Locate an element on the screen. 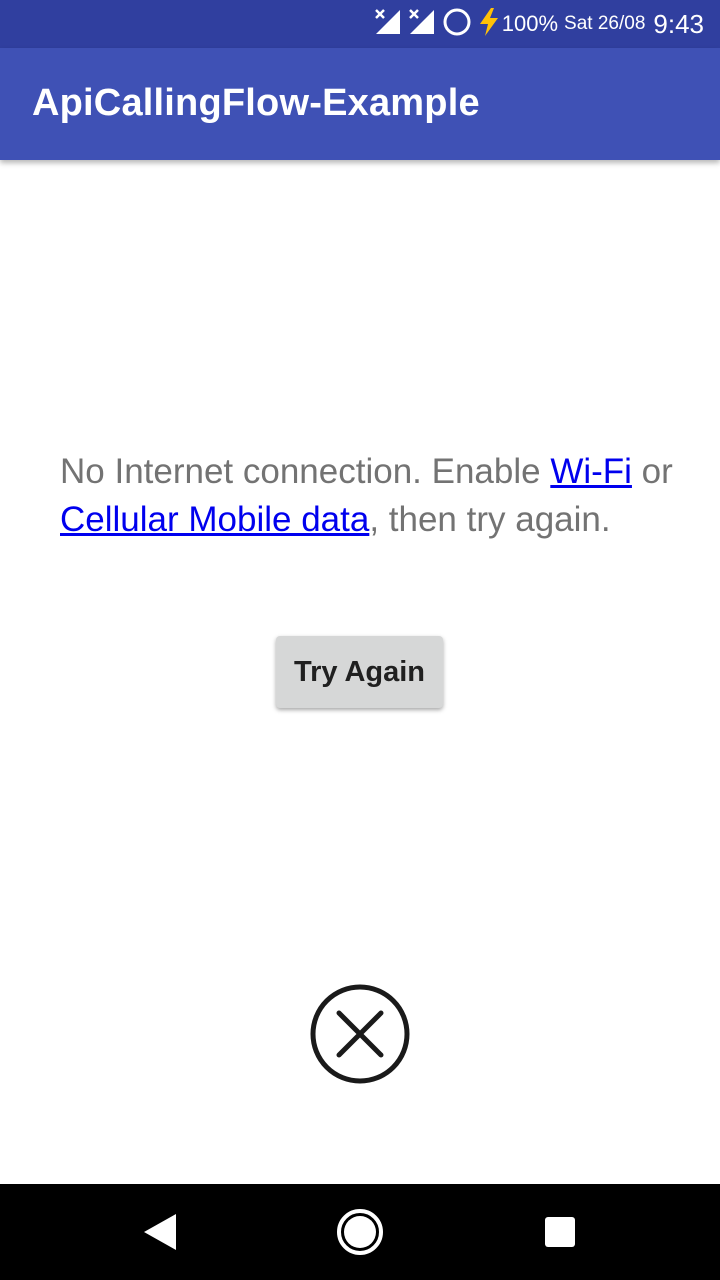  navigation-bar is located at coordinates (360, 1232).